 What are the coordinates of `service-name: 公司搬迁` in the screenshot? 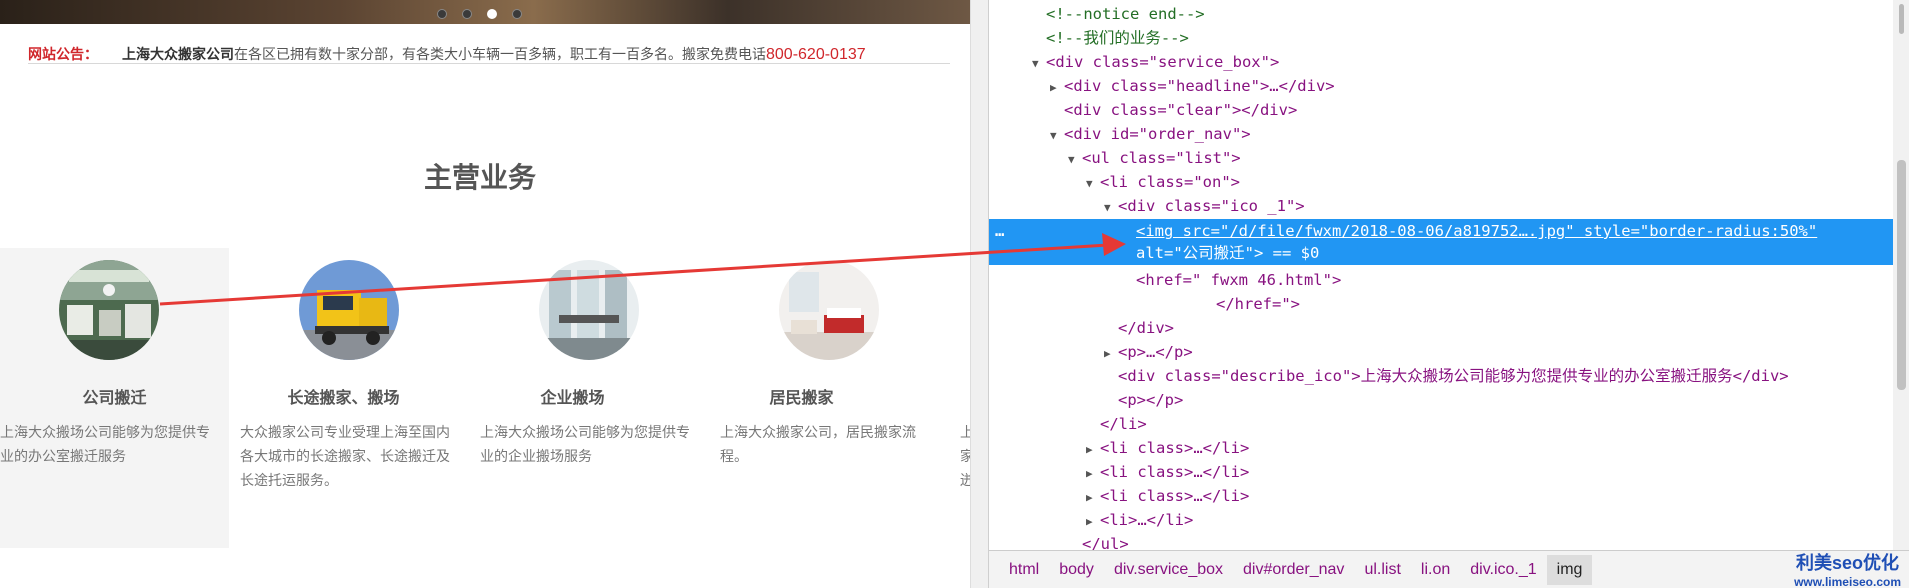 It's located at (114, 396).